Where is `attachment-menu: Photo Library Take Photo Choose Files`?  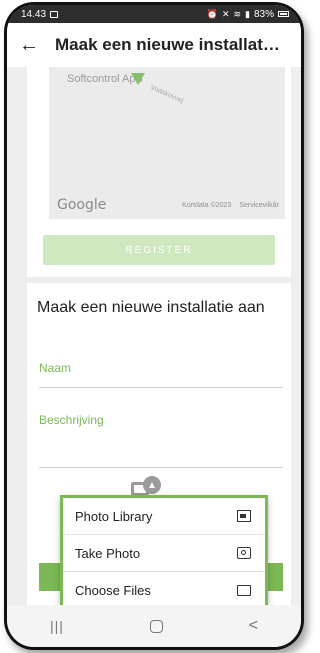
attachment-menu: Photo Library Take Photo Choose Files is located at coordinates (164, 552).